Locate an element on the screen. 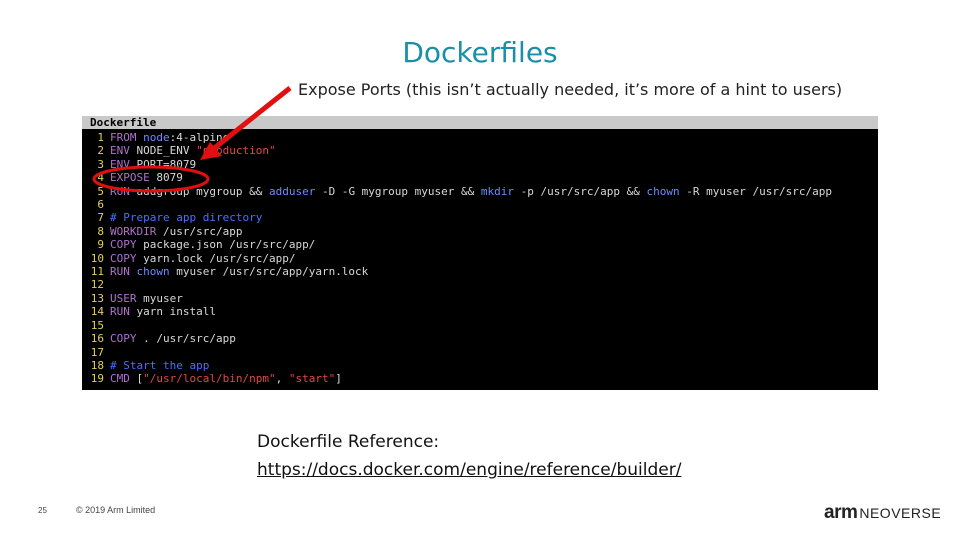 The width and height of the screenshot is (960, 540). code-line: 7 # Prepare app directory is located at coordinates (480, 217).